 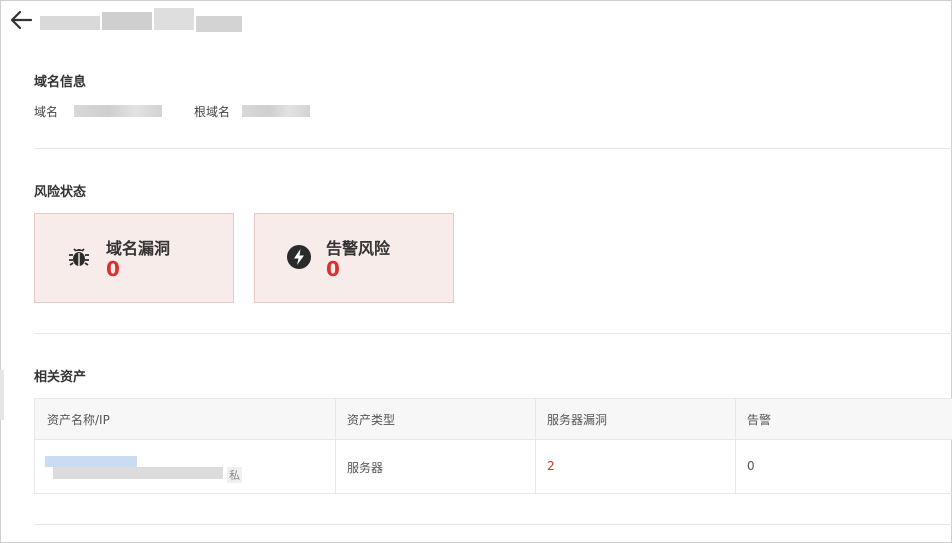 I want to click on card-label: 域名漏洞, so click(x=138, y=248).